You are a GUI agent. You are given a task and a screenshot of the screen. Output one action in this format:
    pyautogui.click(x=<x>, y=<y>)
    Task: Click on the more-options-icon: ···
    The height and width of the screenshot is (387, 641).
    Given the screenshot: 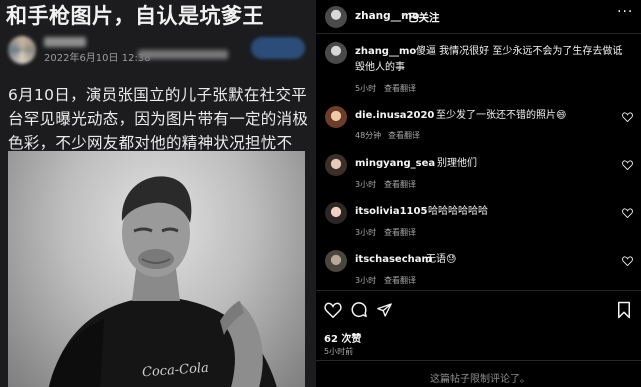 What is the action you would take?
    pyautogui.click(x=625, y=12)
    